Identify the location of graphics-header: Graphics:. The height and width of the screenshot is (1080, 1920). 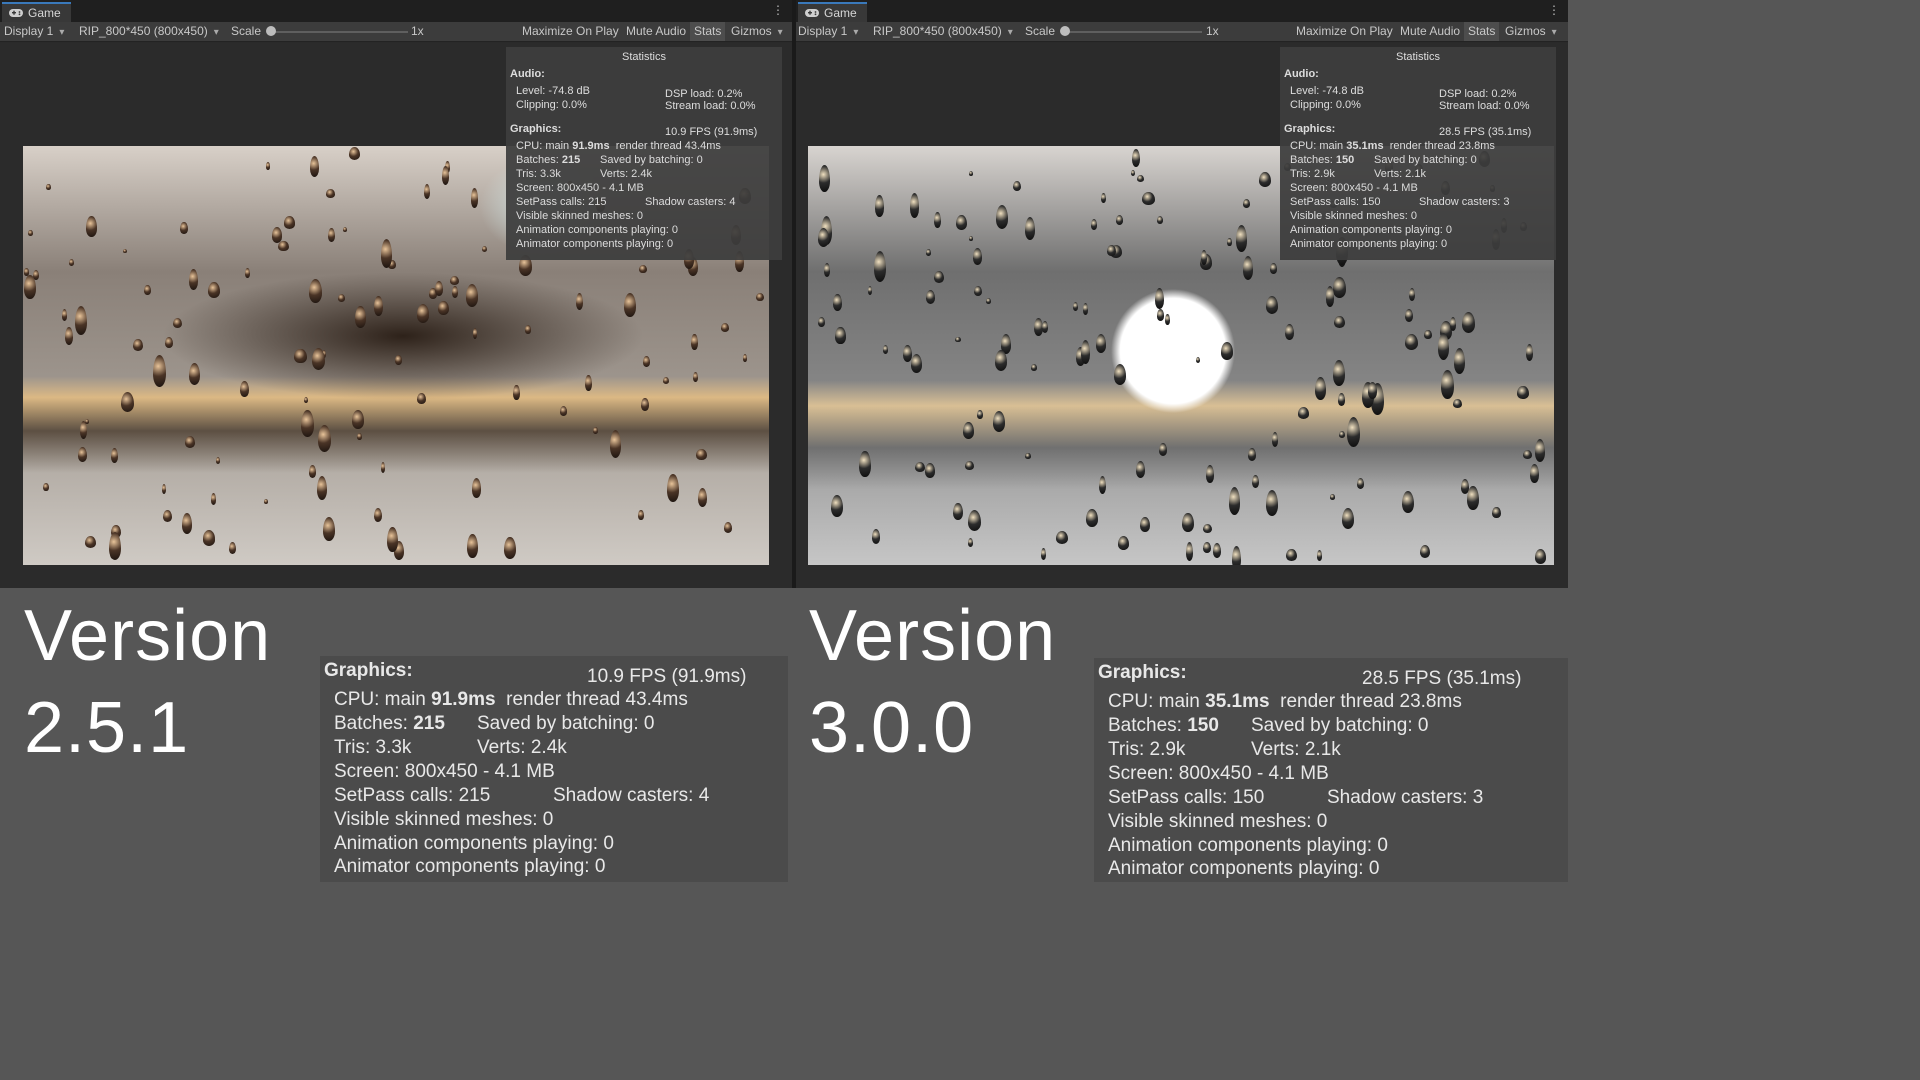
(1142, 672).